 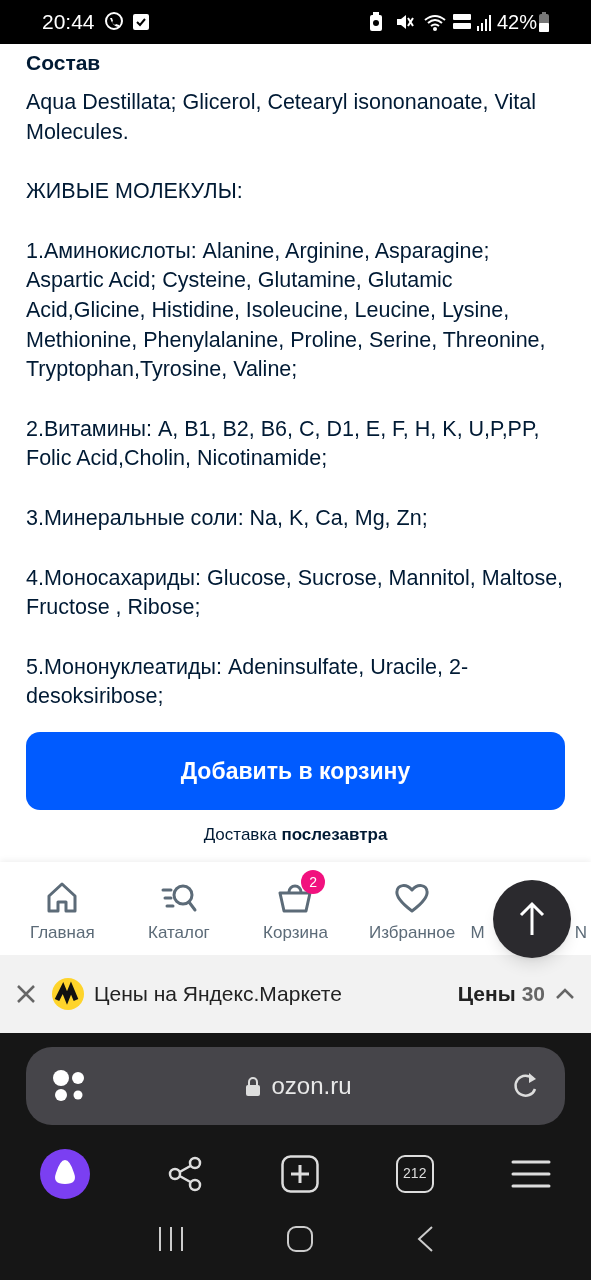 I want to click on signal-icon, so click(x=484, y=22).